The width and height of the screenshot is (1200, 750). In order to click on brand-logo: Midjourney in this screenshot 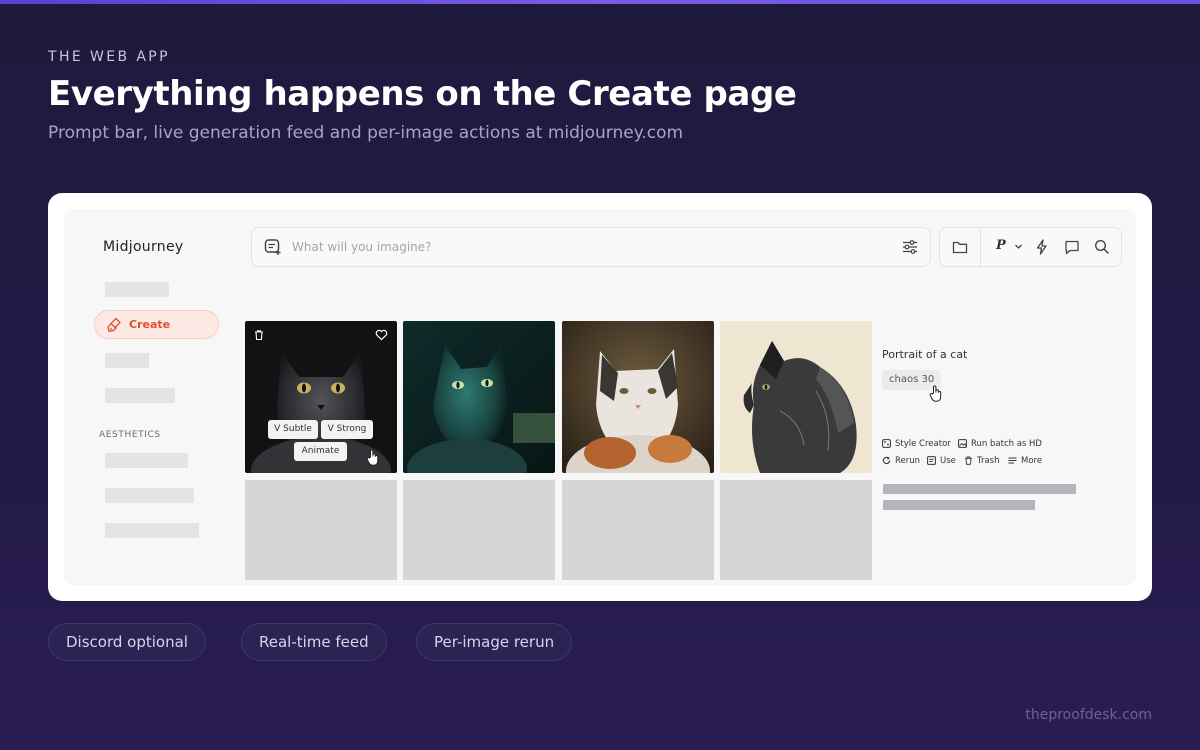, I will do `click(143, 247)`.